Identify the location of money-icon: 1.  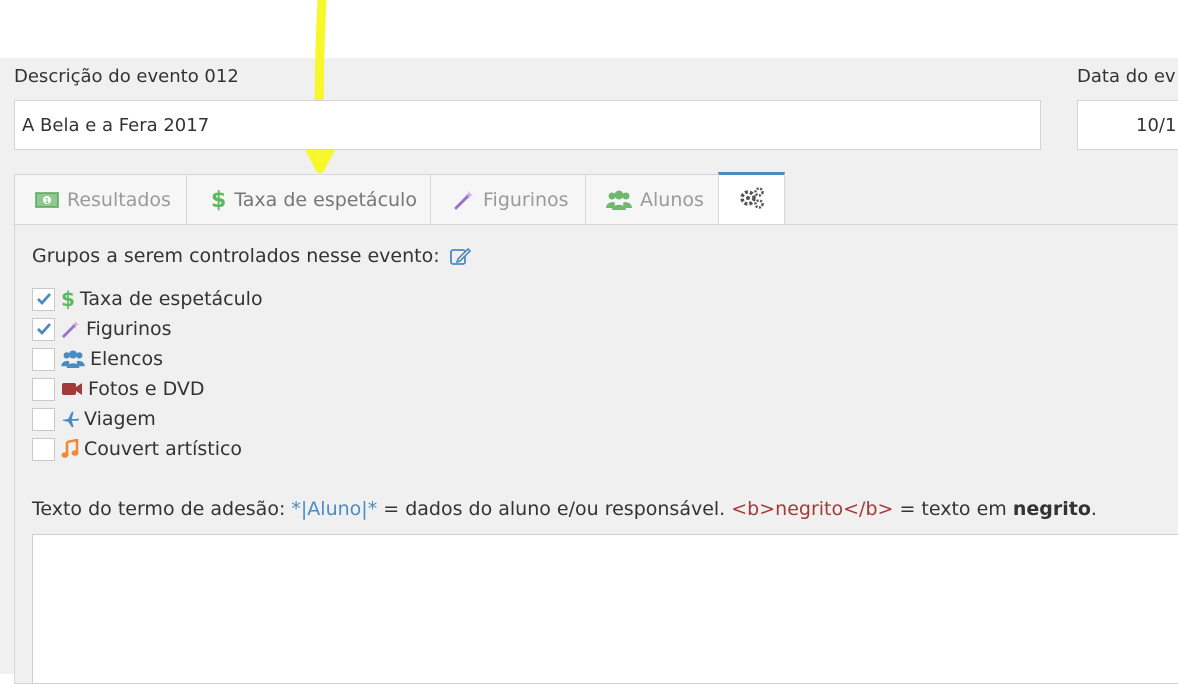
(47, 200).